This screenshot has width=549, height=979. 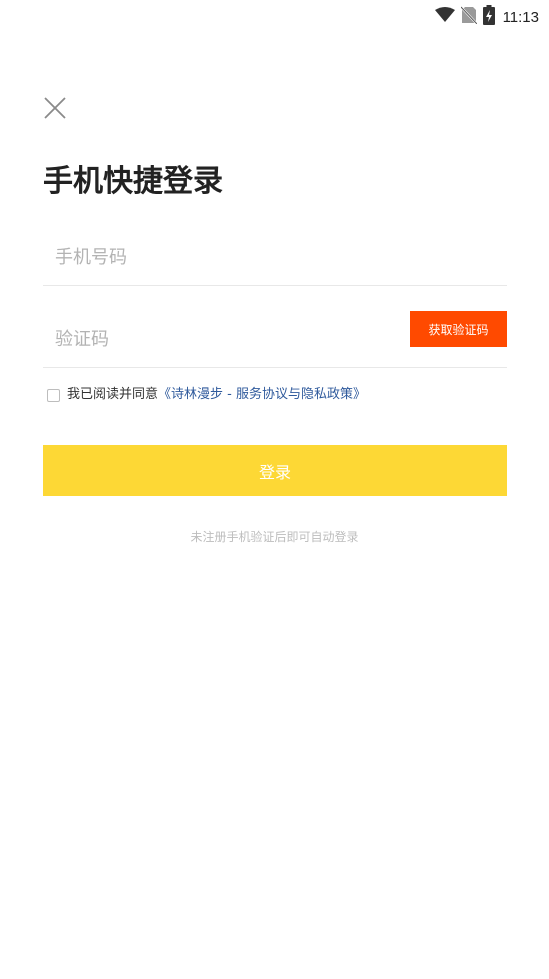 What do you see at coordinates (113, 394) in the screenshot?
I see `agreement-text: 我已阅读并同意` at bounding box center [113, 394].